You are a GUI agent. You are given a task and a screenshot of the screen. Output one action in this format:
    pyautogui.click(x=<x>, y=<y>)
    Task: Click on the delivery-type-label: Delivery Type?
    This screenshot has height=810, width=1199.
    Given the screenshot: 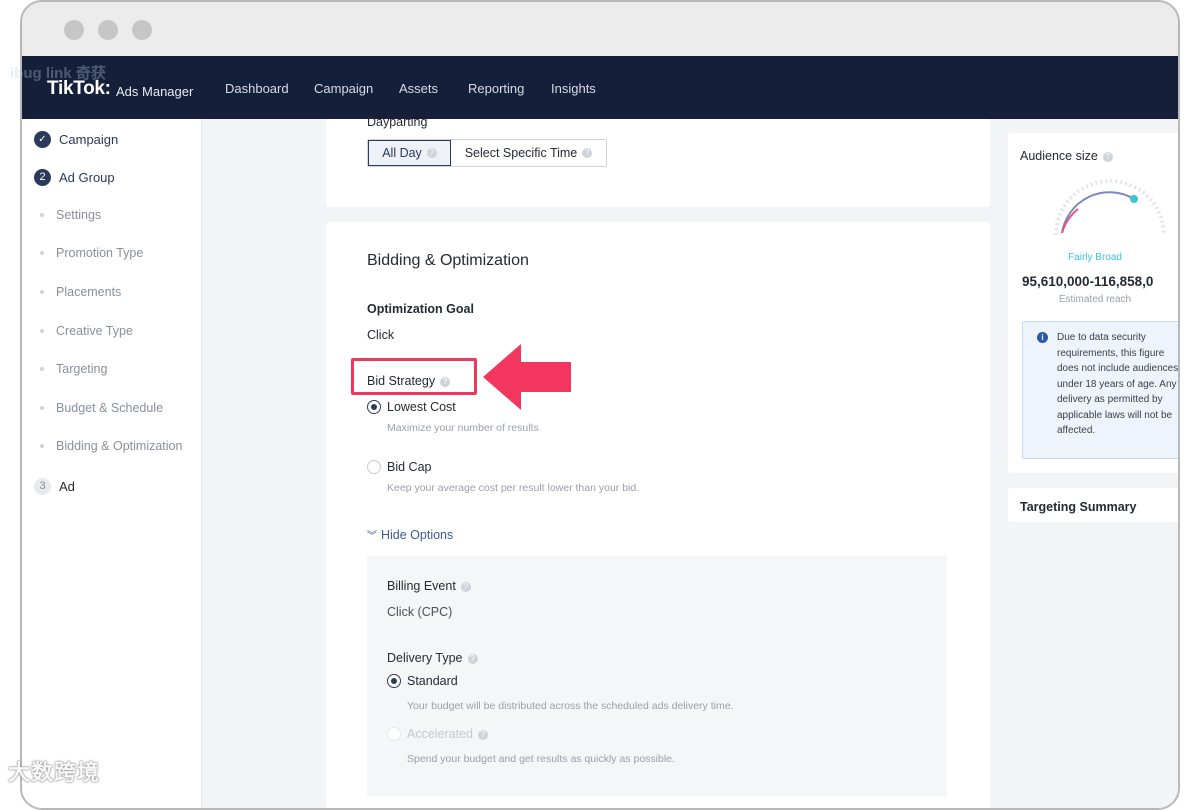 What is the action you would take?
    pyautogui.click(x=432, y=658)
    